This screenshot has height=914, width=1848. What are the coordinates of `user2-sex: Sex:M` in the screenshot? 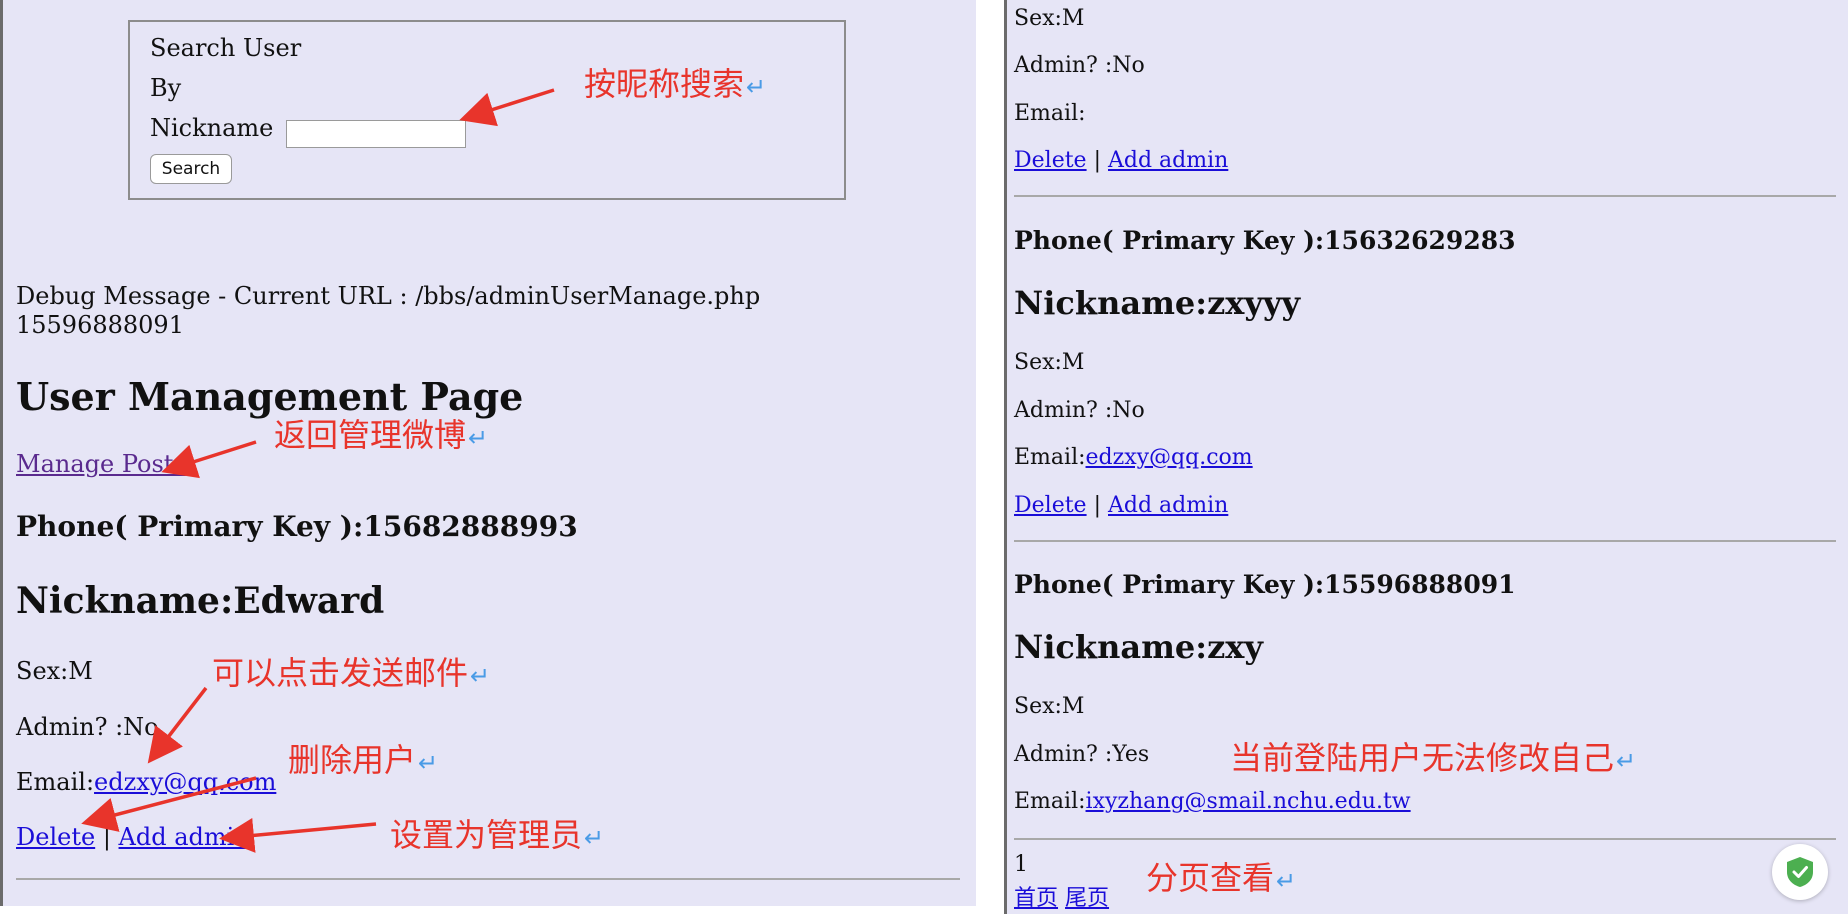 It's located at (1049, 18).